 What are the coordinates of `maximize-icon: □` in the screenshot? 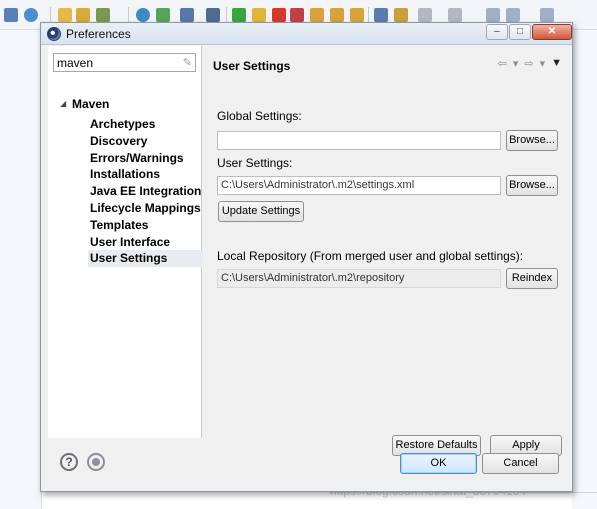 It's located at (520, 32).